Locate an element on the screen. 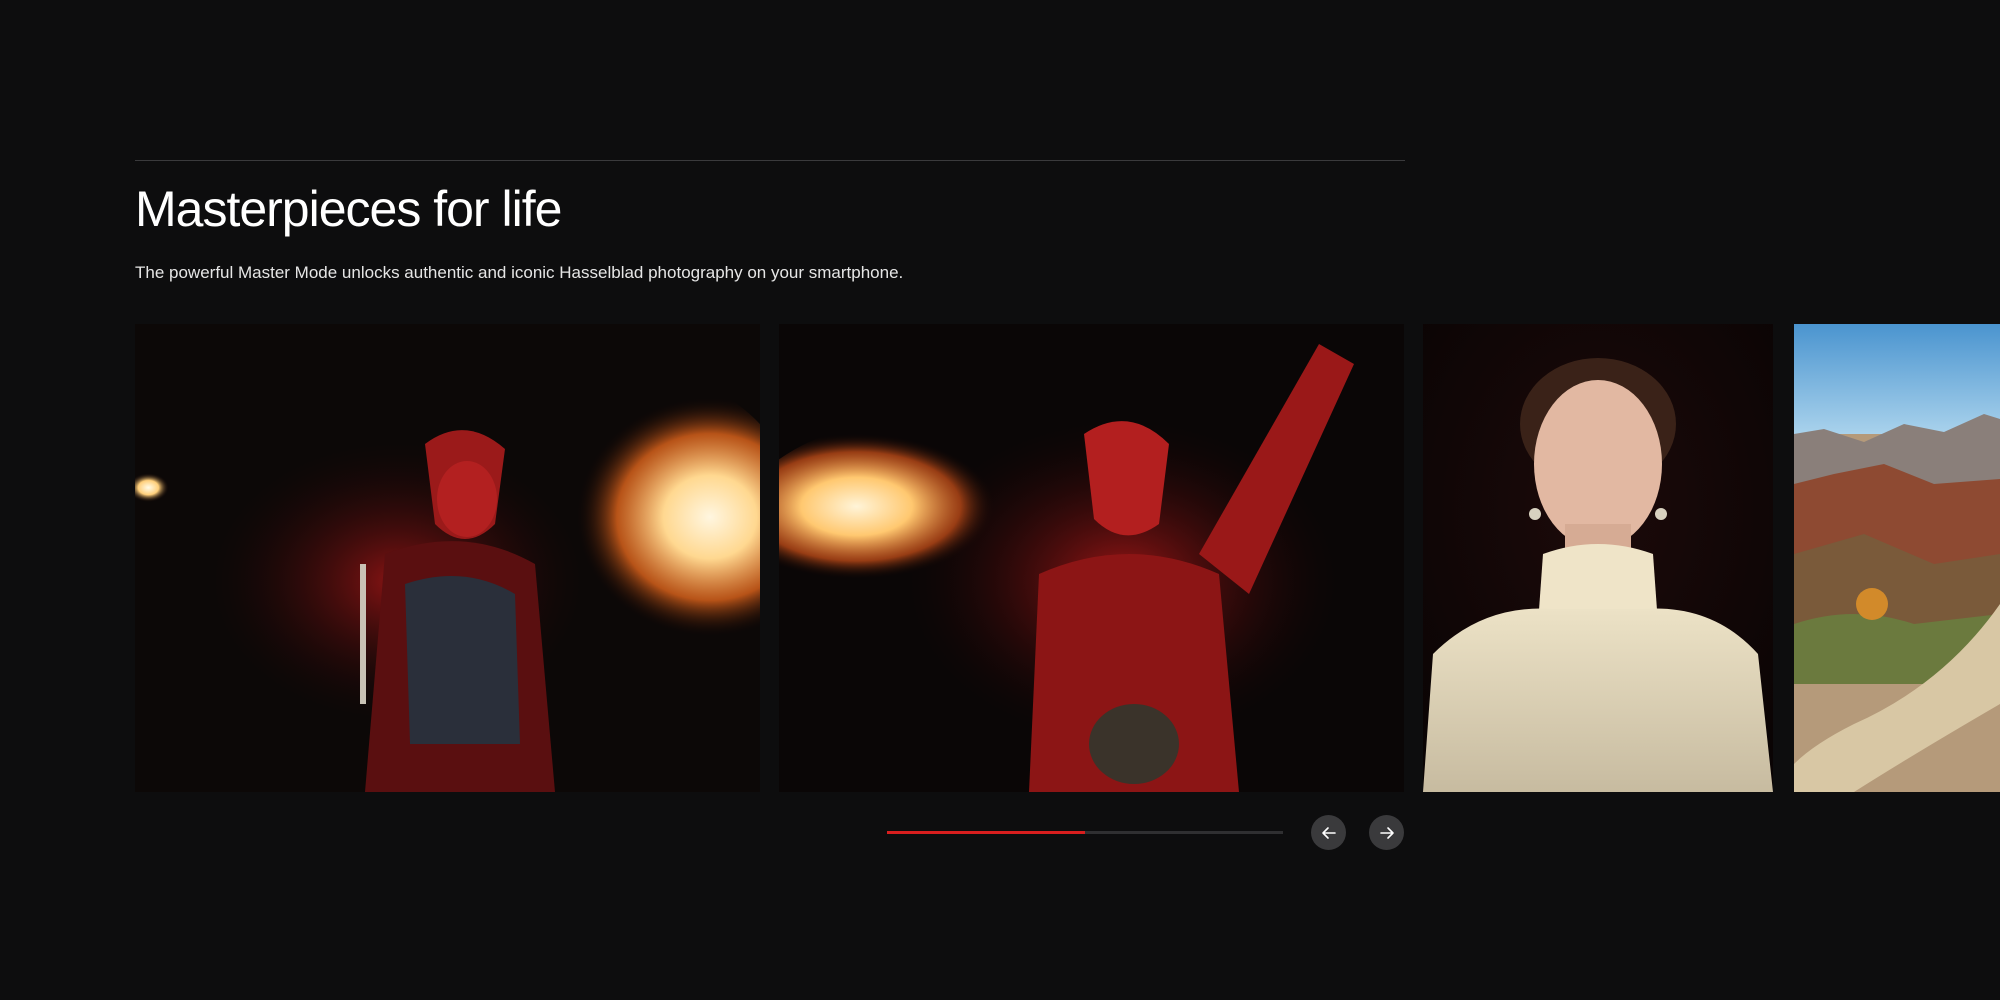 This screenshot has width=2000, height=1000. portrait-photo is located at coordinates (1598, 558).